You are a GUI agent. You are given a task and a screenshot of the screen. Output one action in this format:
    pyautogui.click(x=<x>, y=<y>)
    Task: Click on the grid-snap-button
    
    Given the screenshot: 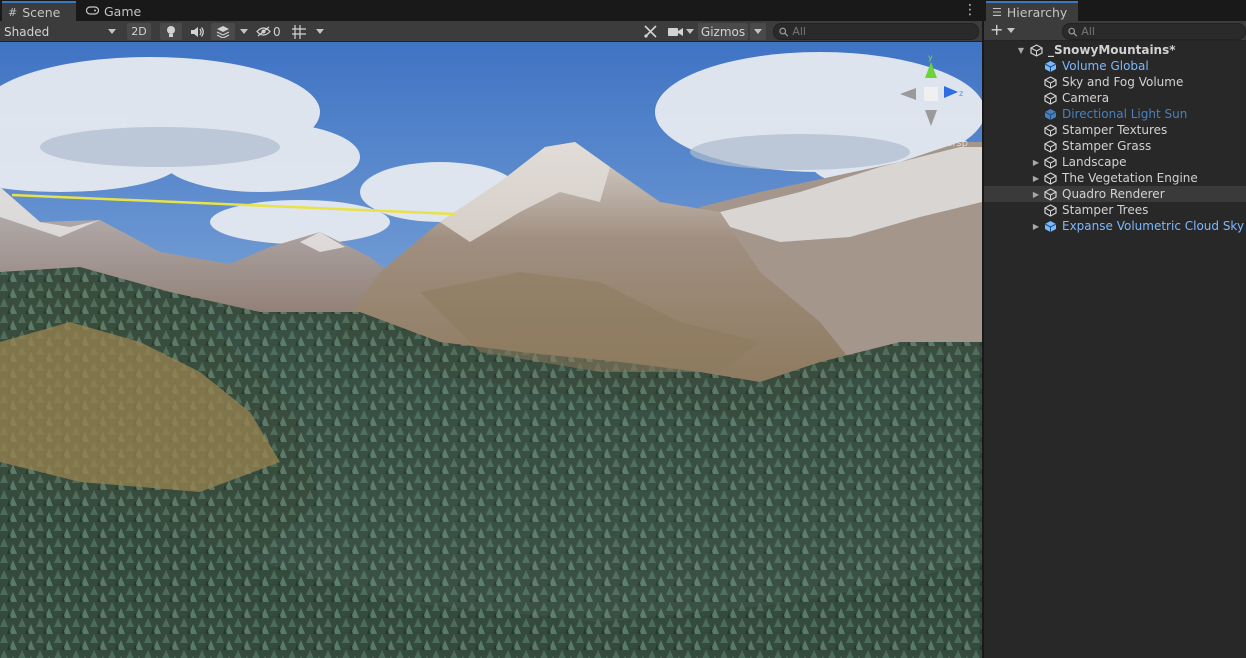 What is the action you would take?
    pyautogui.click(x=299, y=31)
    